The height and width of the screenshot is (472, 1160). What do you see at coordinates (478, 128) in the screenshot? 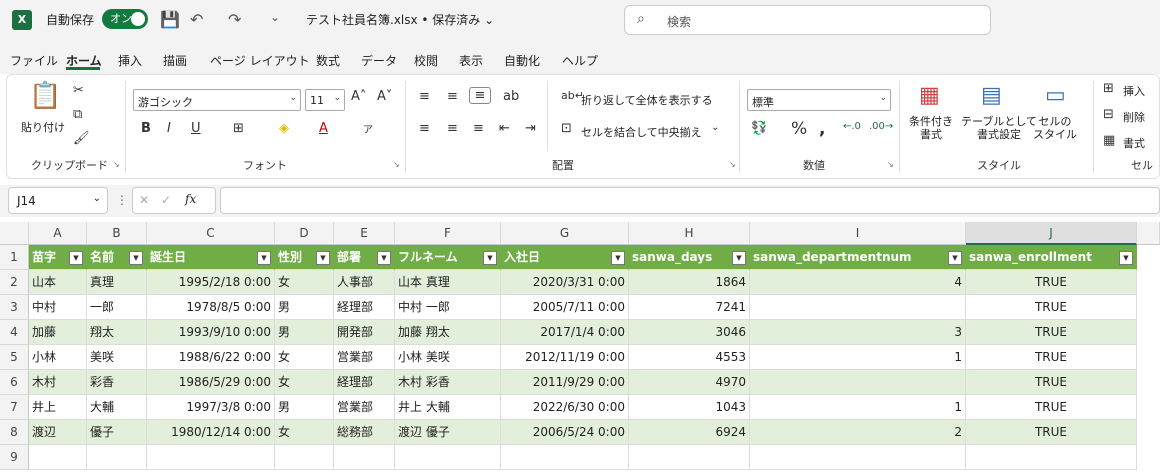
I see `align-right-icon: ≡` at bounding box center [478, 128].